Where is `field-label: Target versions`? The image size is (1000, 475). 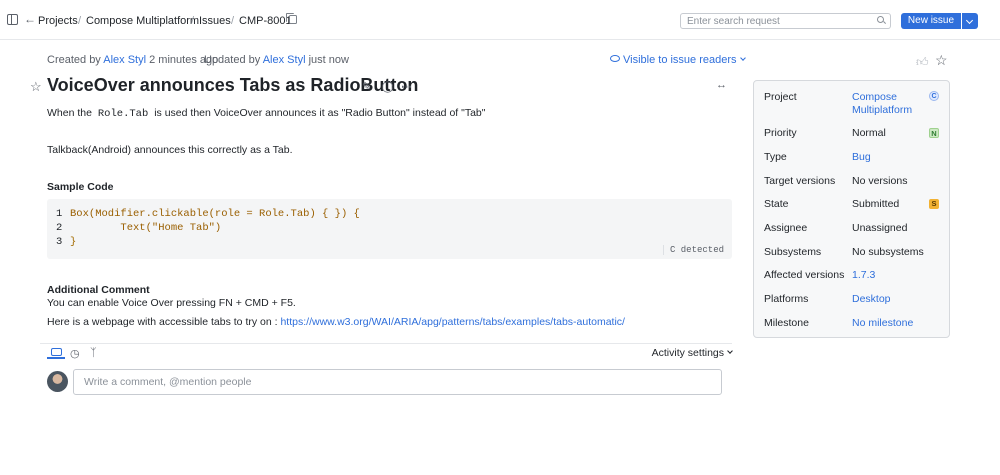 field-label: Target versions is located at coordinates (800, 181).